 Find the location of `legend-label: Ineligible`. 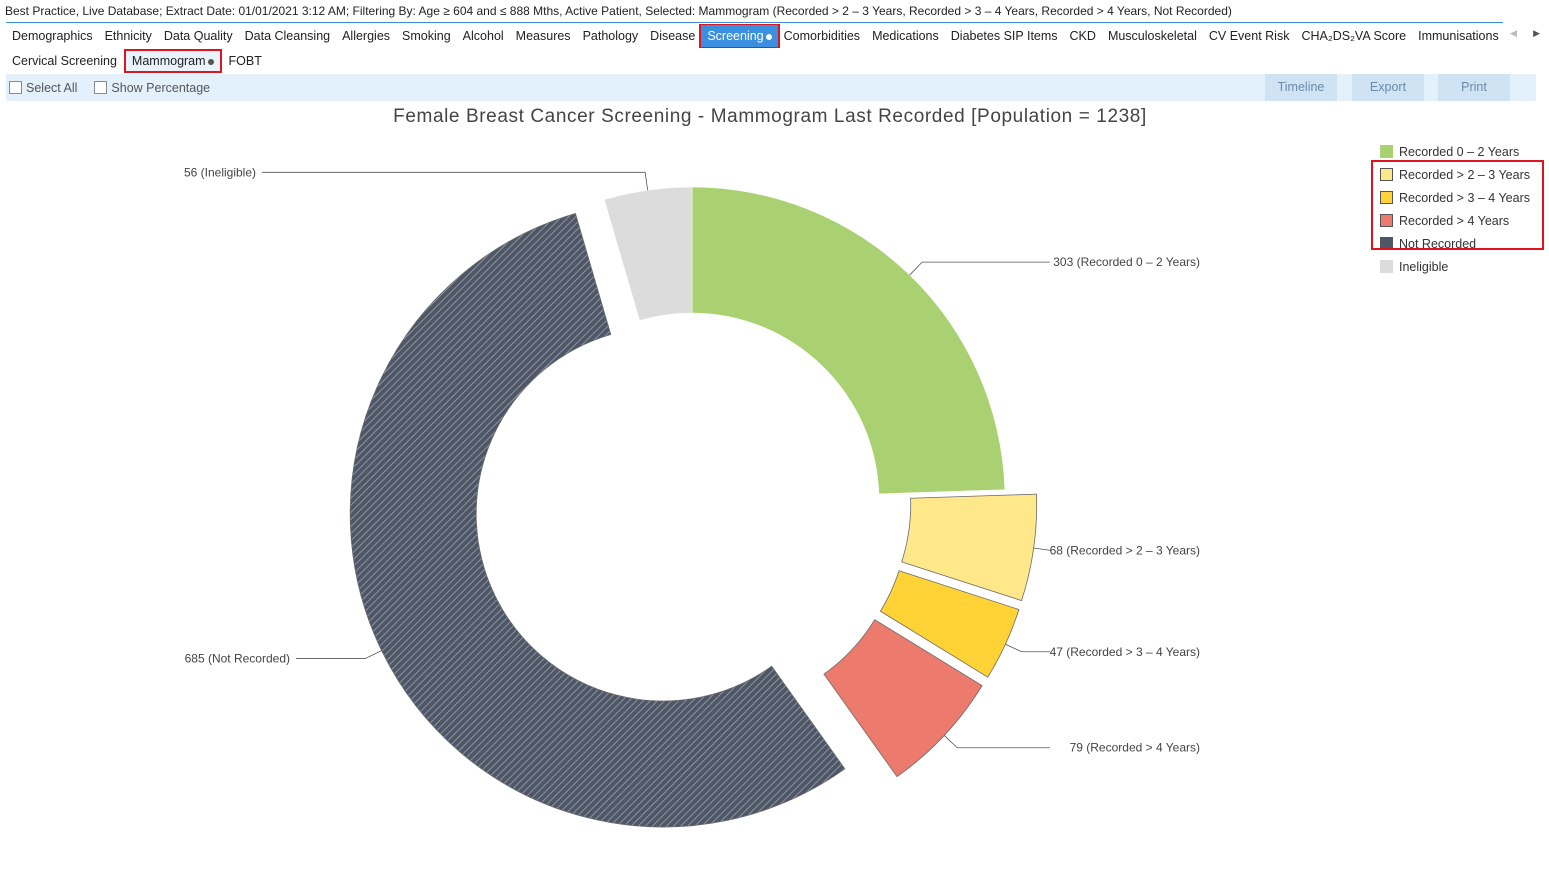

legend-label: Ineligible is located at coordinates (1424, 266).